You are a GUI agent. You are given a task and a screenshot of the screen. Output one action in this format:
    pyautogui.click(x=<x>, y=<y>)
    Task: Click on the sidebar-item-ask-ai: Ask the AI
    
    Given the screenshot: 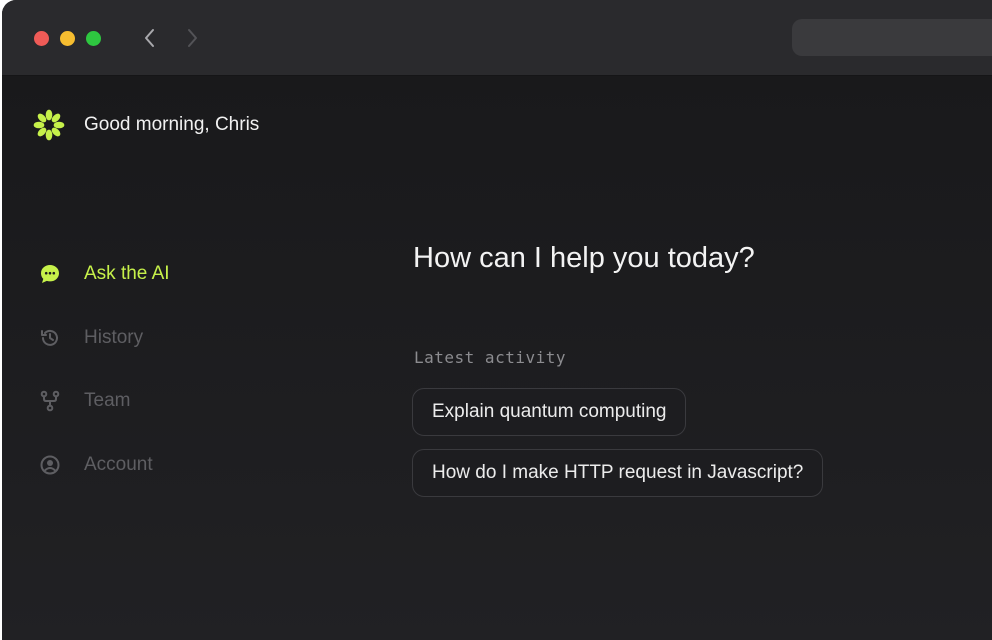 What is the action you would take?
    pyautogui.click(x=104, y=274)
    